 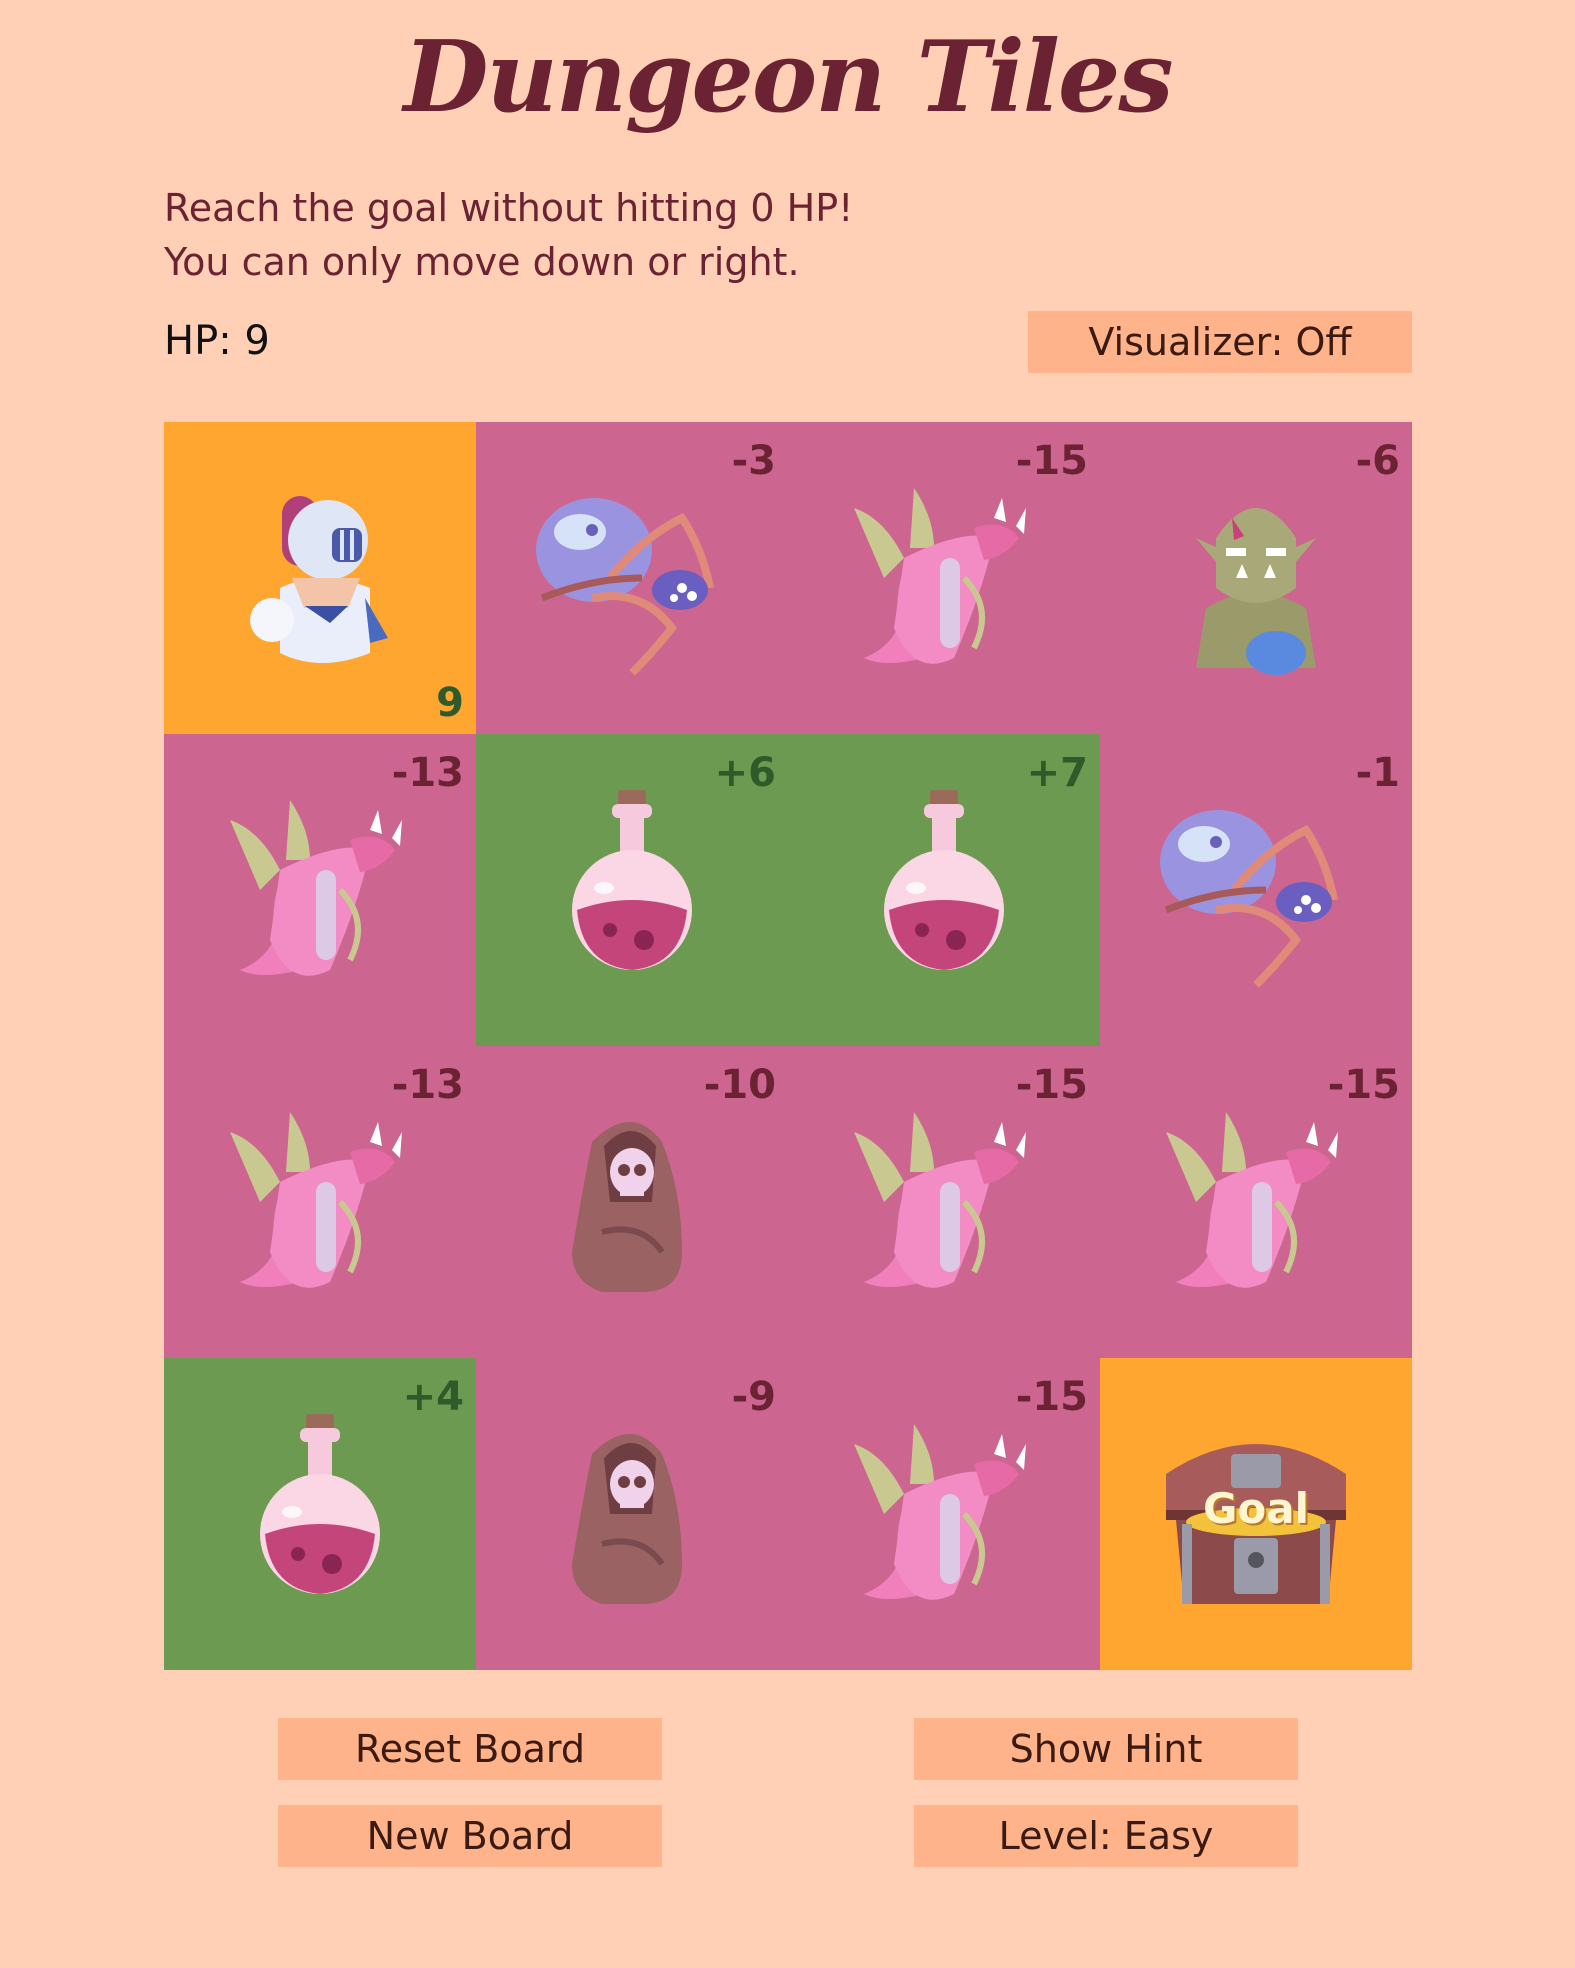 I want to click on tile-r1-c2: -3, so click(x=632, y=578).